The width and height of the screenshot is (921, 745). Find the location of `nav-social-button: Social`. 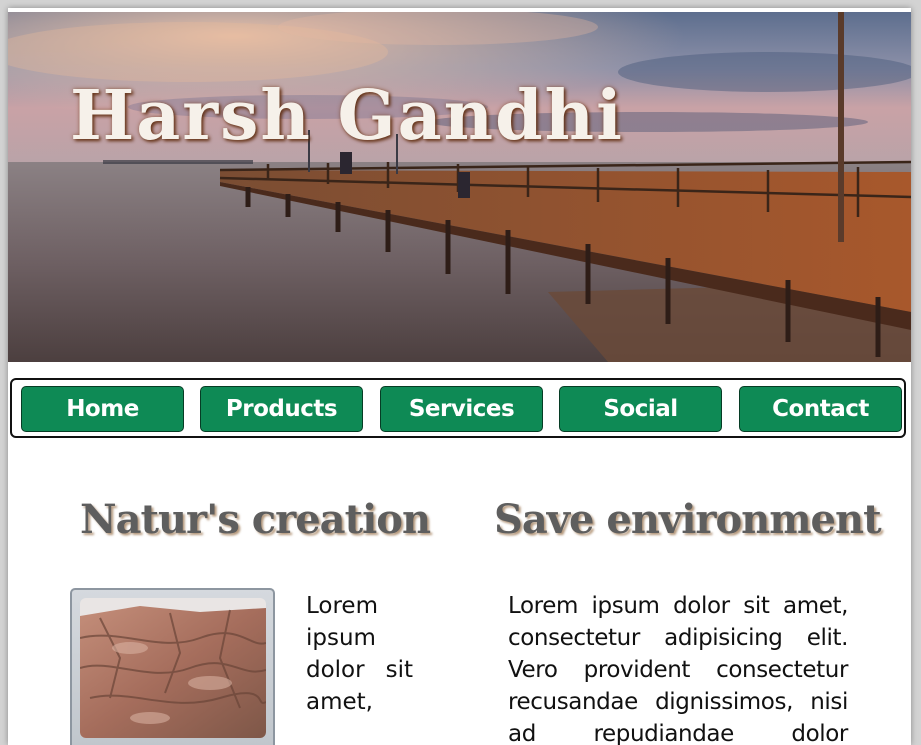

nav-social-button: Social is located at coordinates (640, 409).